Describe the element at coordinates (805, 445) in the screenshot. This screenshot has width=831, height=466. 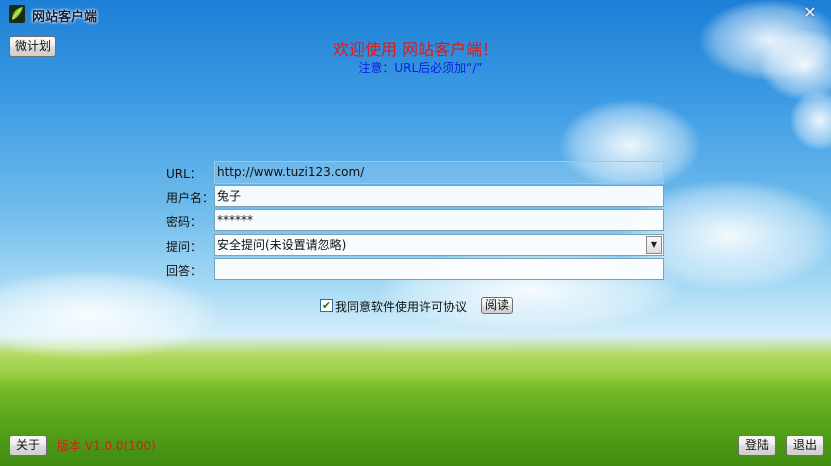
I see `exit-button: 退出` at that location.